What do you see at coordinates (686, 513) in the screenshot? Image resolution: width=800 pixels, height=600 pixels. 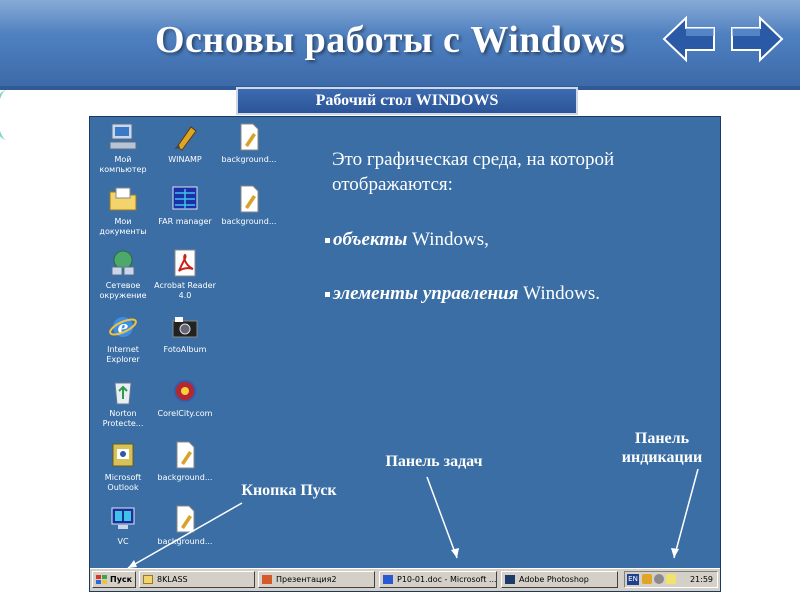 I see `arrow-to-tray` at bounding box center [686, 513].